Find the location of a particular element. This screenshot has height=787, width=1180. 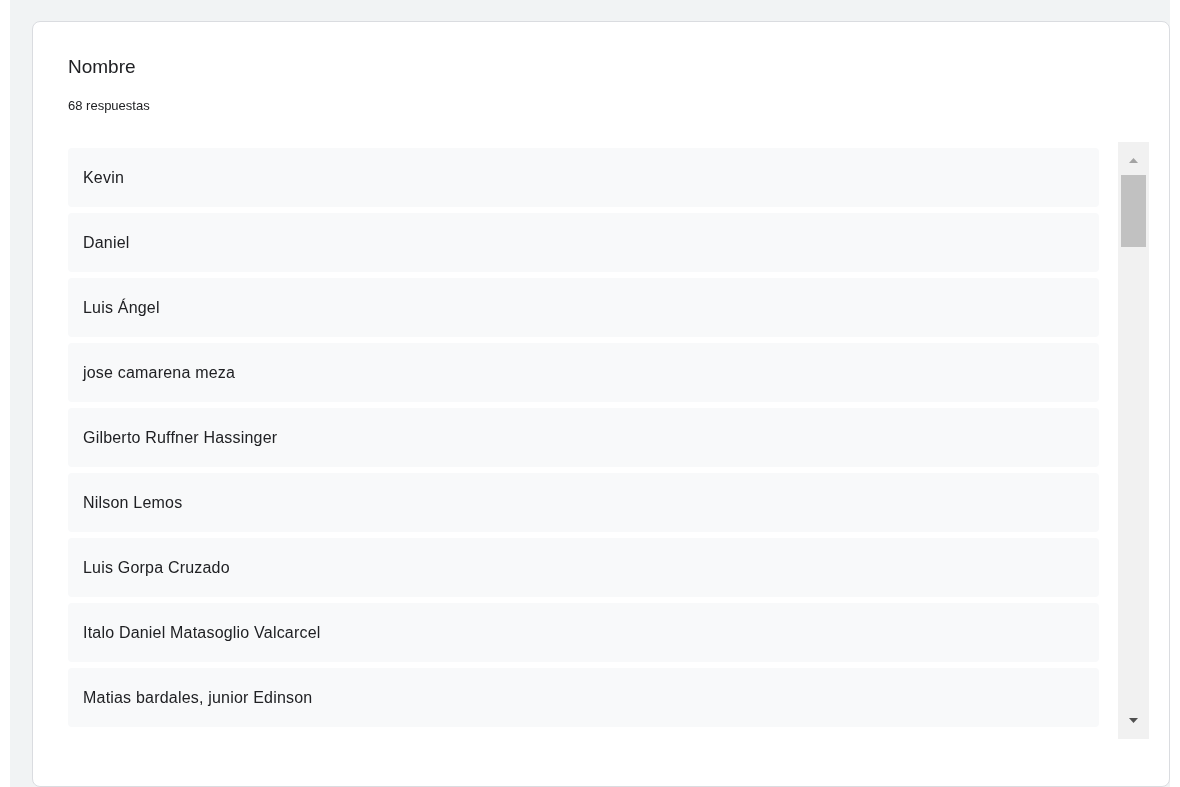

question-title: Nombre is located at coordinates (102, 67).